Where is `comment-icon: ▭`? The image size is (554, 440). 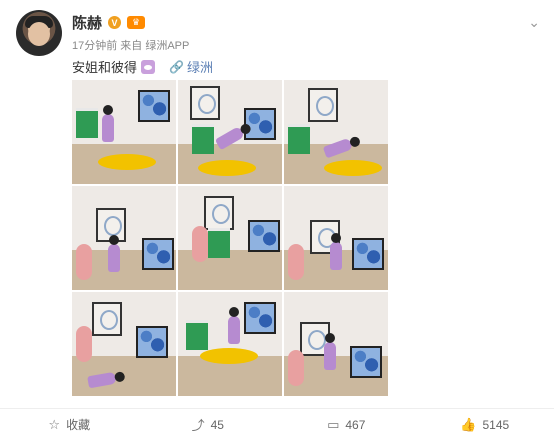 comment-icon: ▭ is located at coordinates (333, 424).